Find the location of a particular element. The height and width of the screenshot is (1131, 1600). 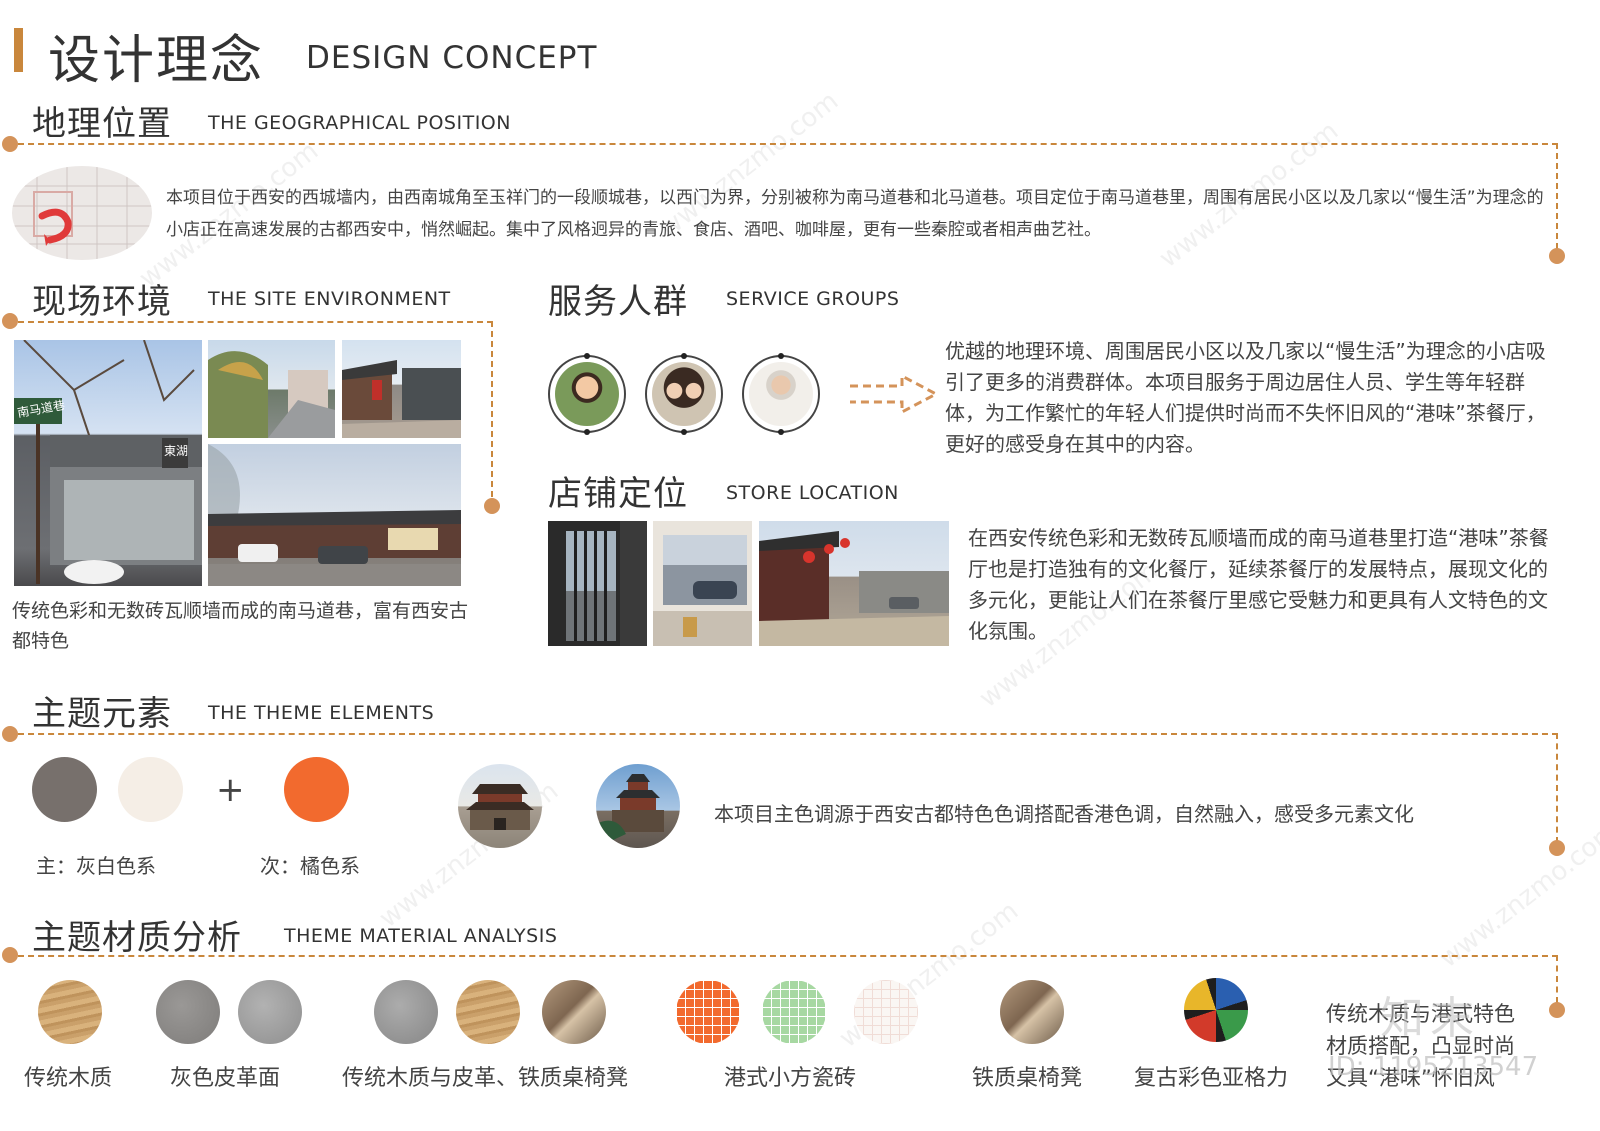

orange-tile-swatch is located at coordinates (708, 1012).